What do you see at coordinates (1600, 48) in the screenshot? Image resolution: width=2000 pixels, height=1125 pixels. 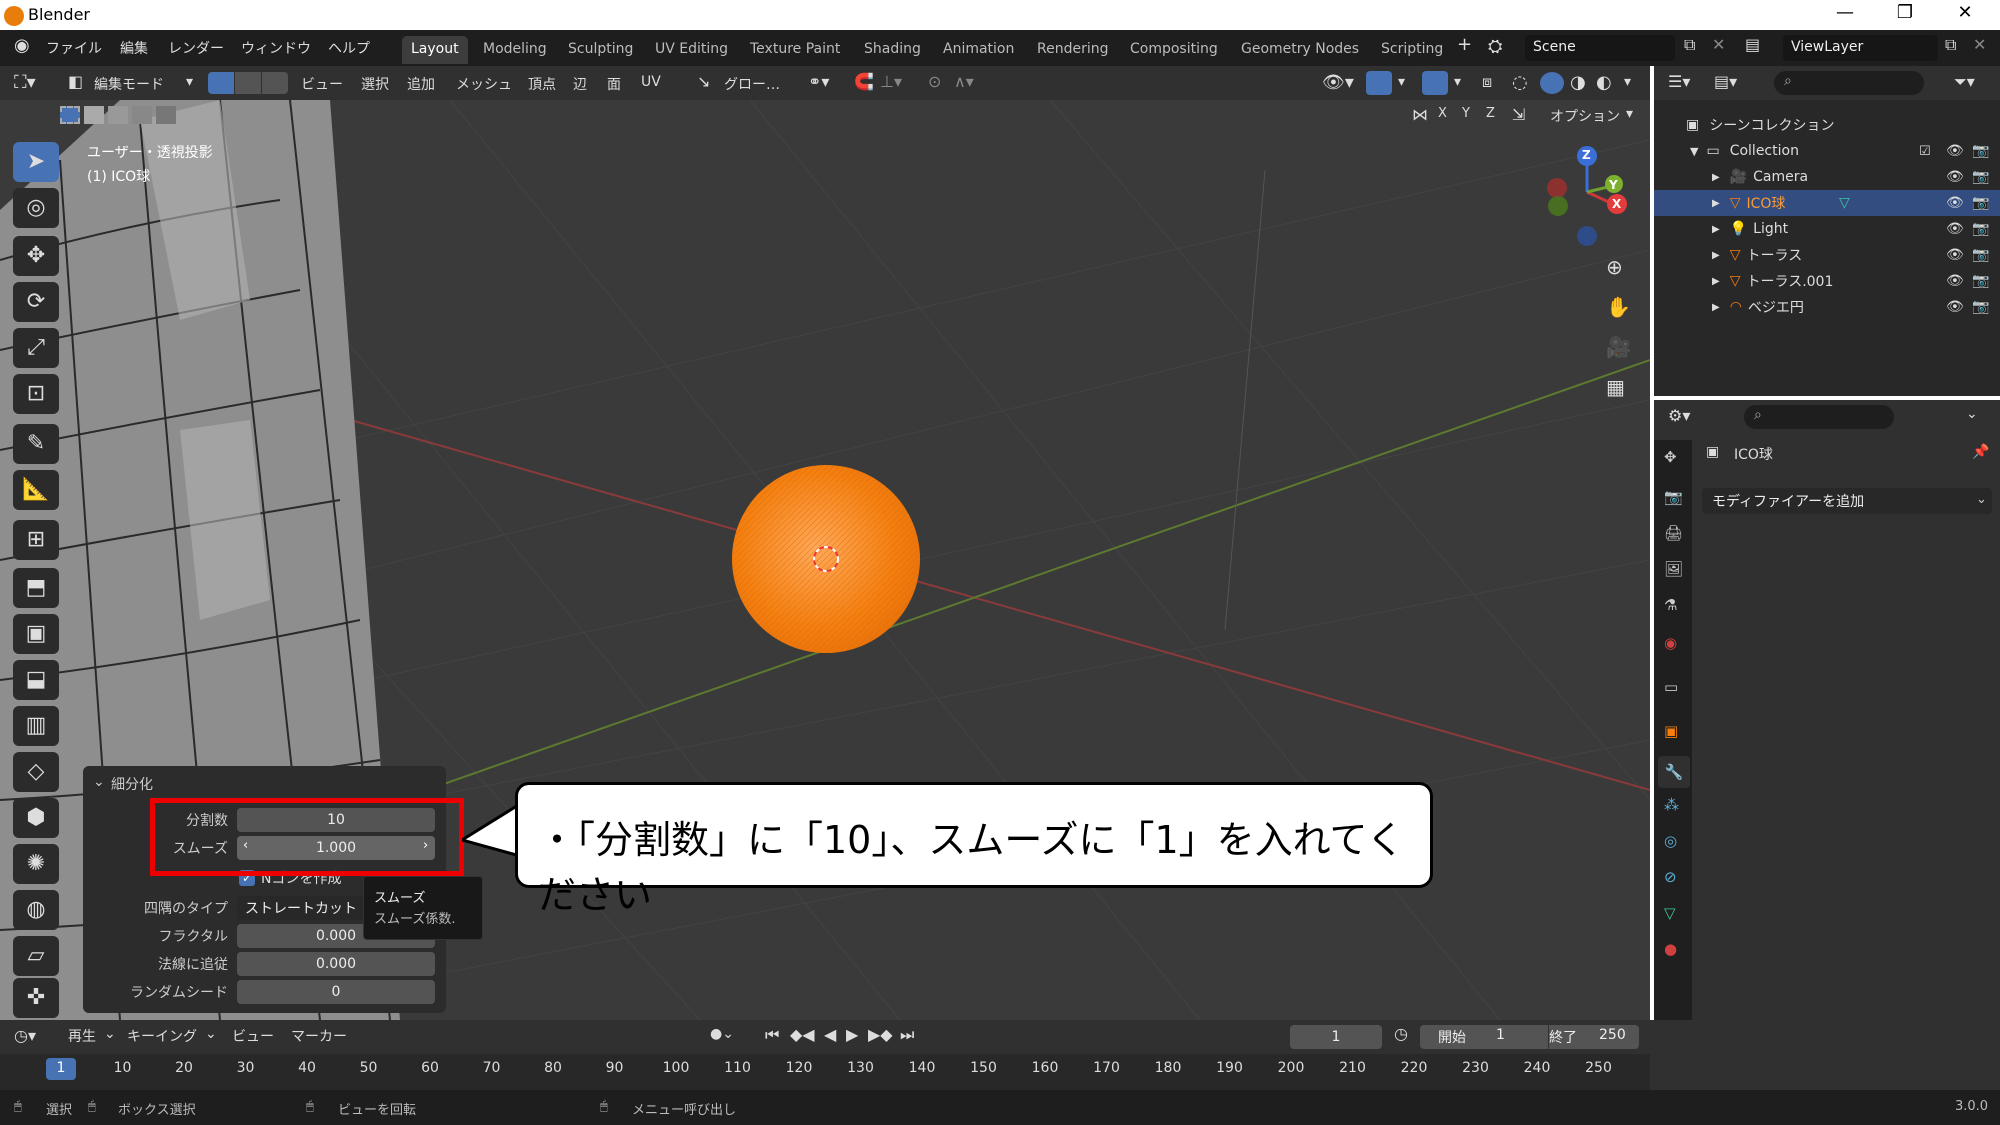 I see `scene-field: Scene` at bounding box center [1600, 48].